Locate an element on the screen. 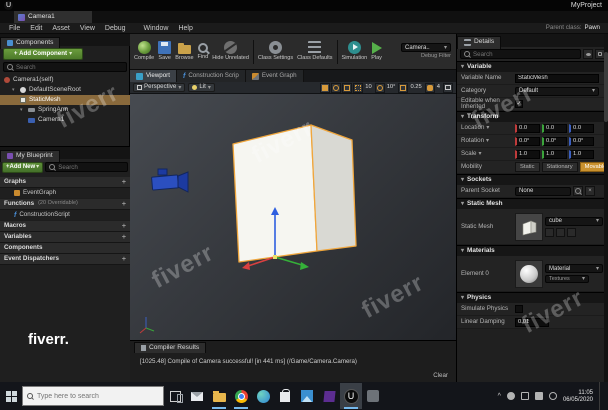 The width and height of the screenshot is (608, 410). category-select: Default ▾ is located at coordinates (557, 91).